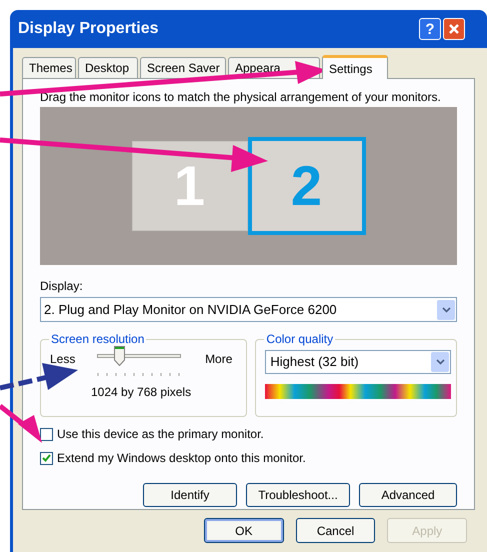  I want to click on close-button, so click(454, 29).